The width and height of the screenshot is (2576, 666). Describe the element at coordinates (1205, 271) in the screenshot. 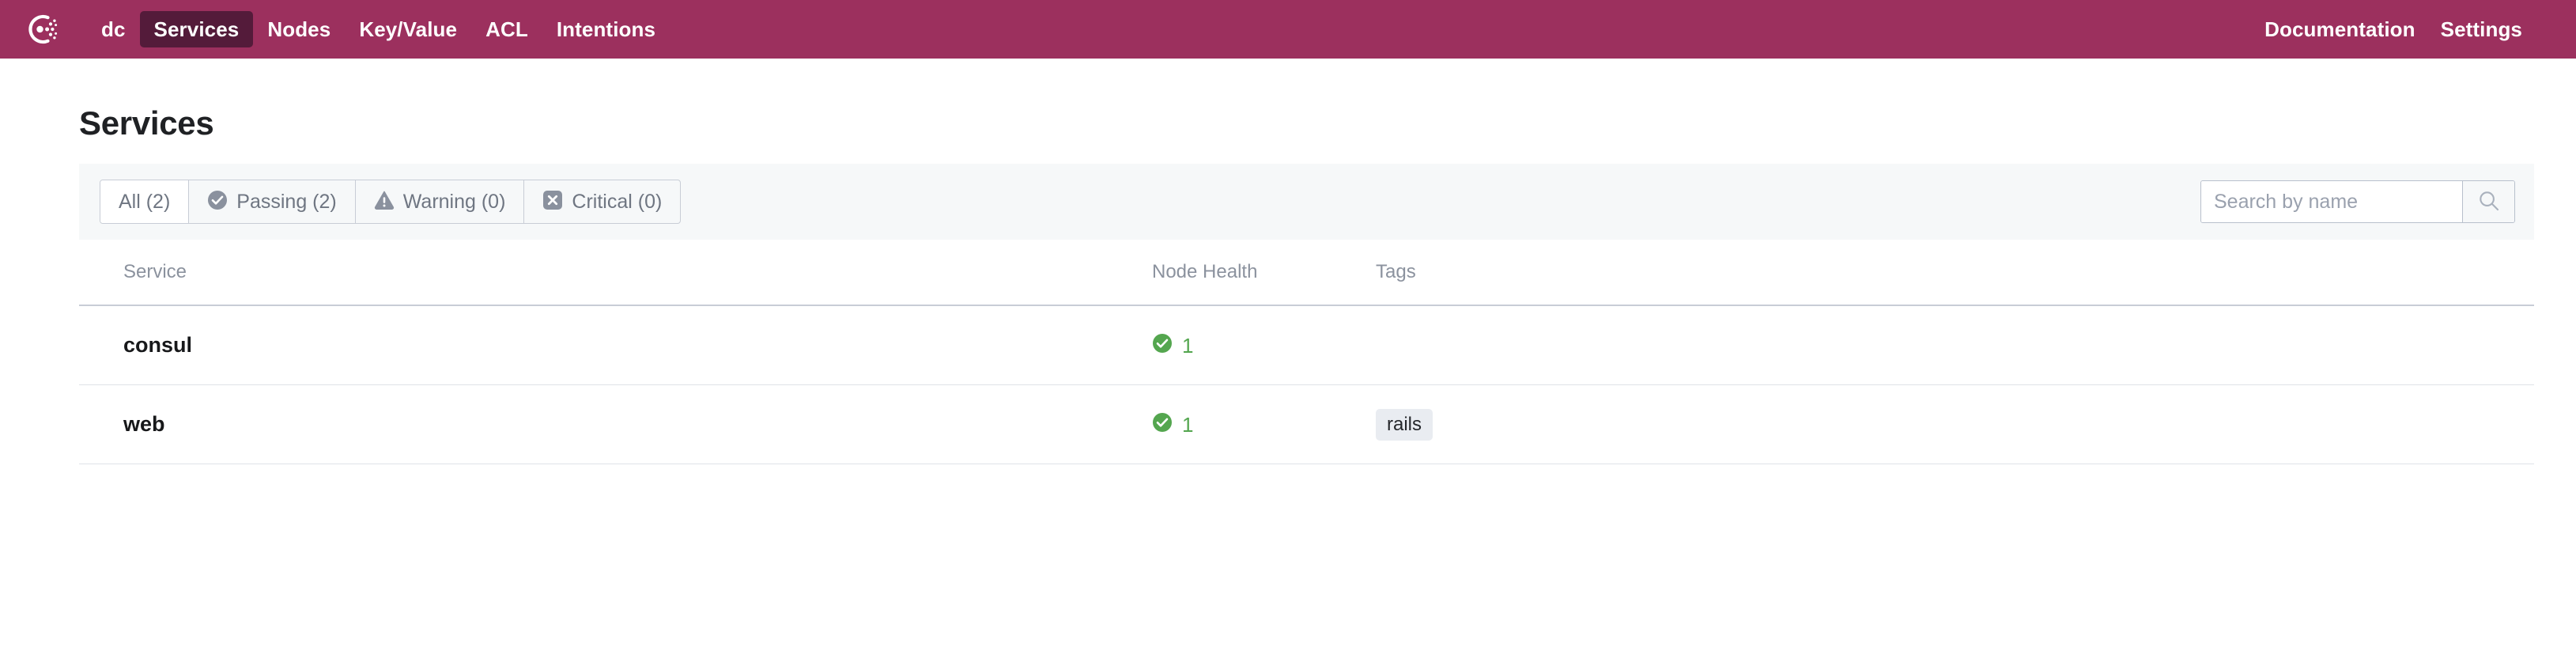

I see `column-header-node-health: Node Health` at that location.